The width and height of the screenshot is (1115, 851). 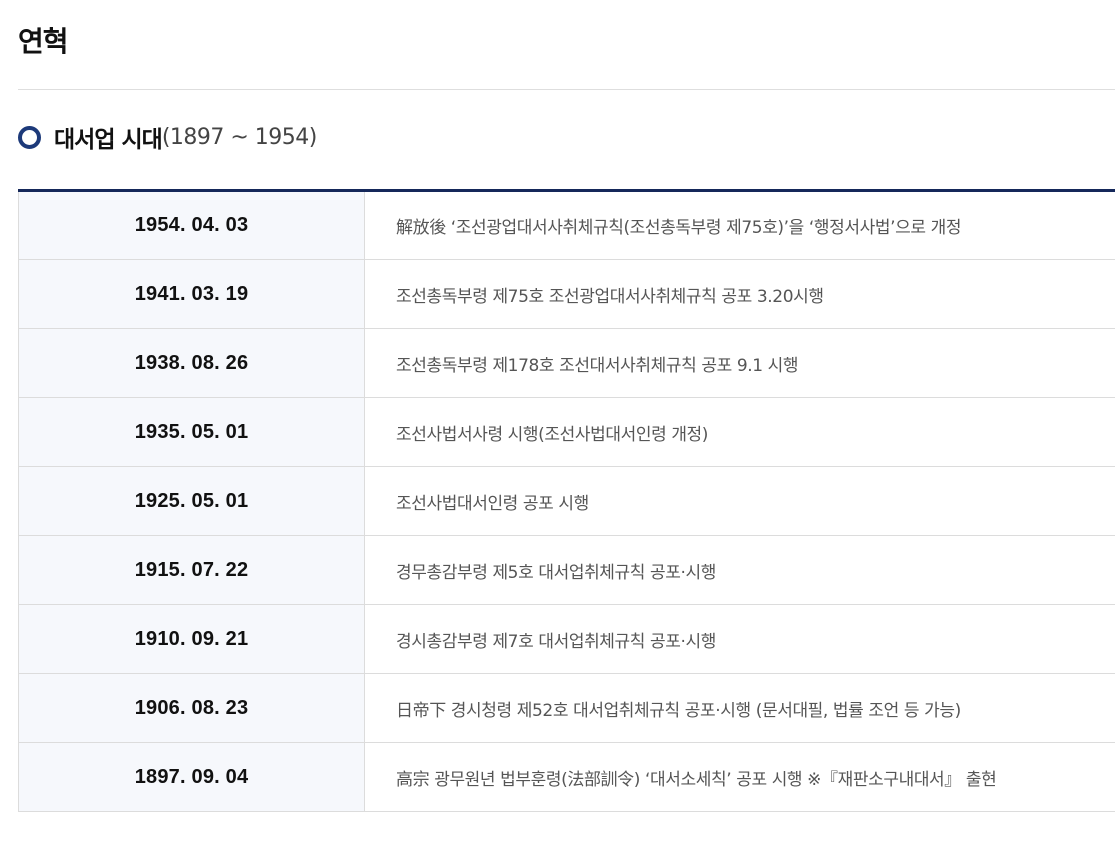 I want to click on event-cell: 경시총감부령 제7호 대서업취체규칙 공포·시행, so click(x=739, y=639).